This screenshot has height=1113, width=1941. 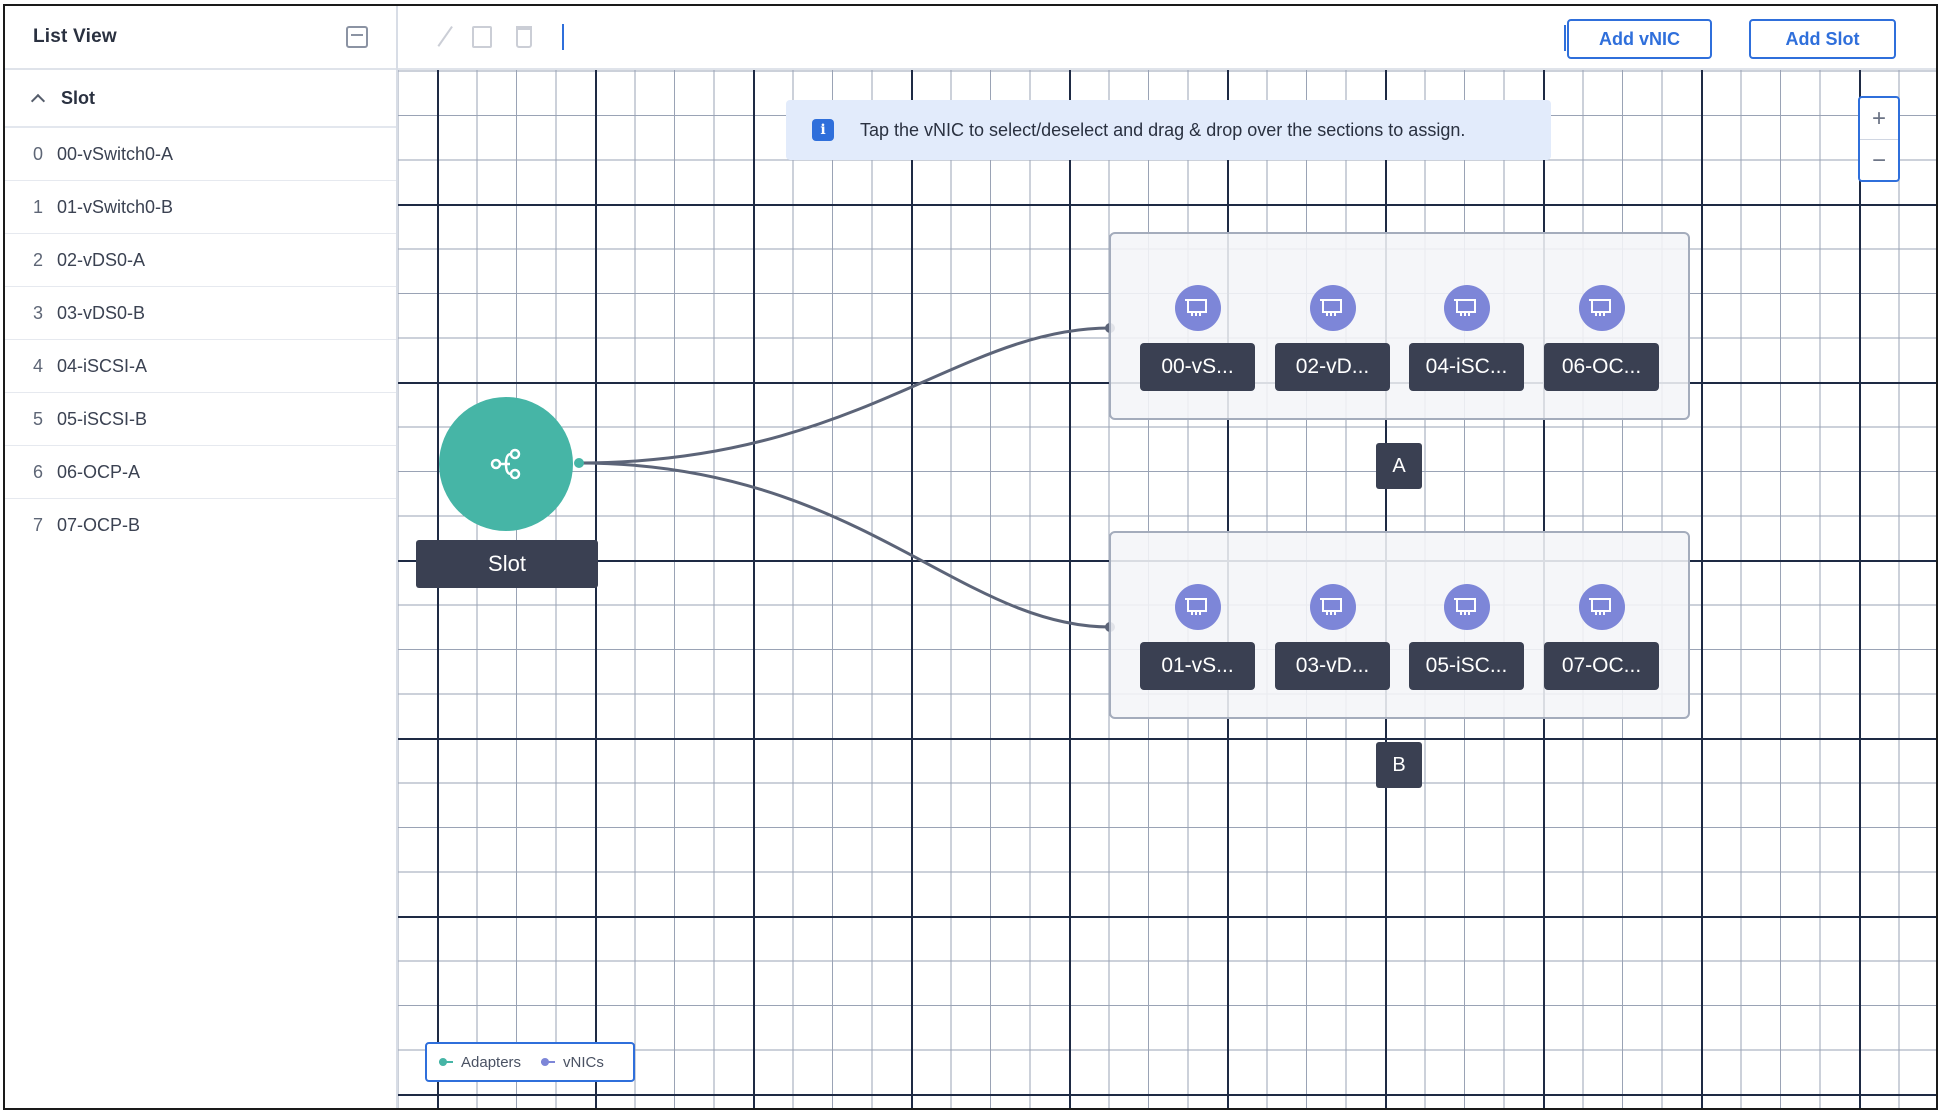 What do you see at coordinates (75, 36) in the screenshot?
I see `list-view-title: List View` at bounding box center [75, 36].